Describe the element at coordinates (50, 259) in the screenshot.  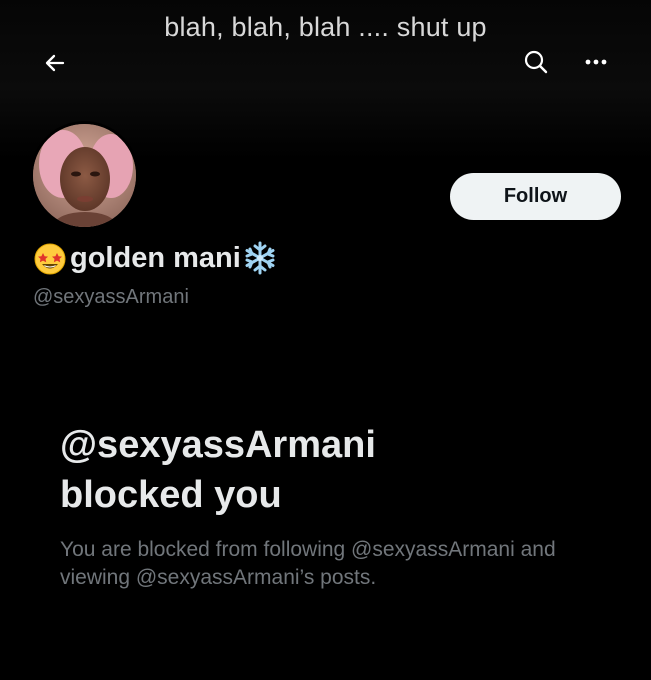
I see `star-struck-emoji-icon` at that location.